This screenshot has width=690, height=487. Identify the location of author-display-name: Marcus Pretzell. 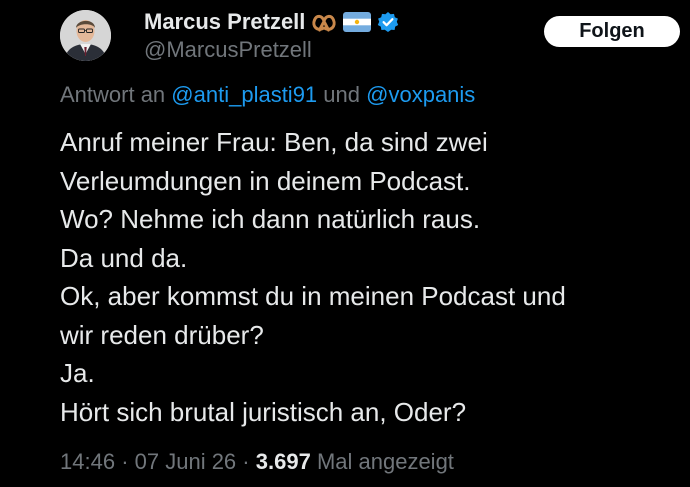
(224, 22).